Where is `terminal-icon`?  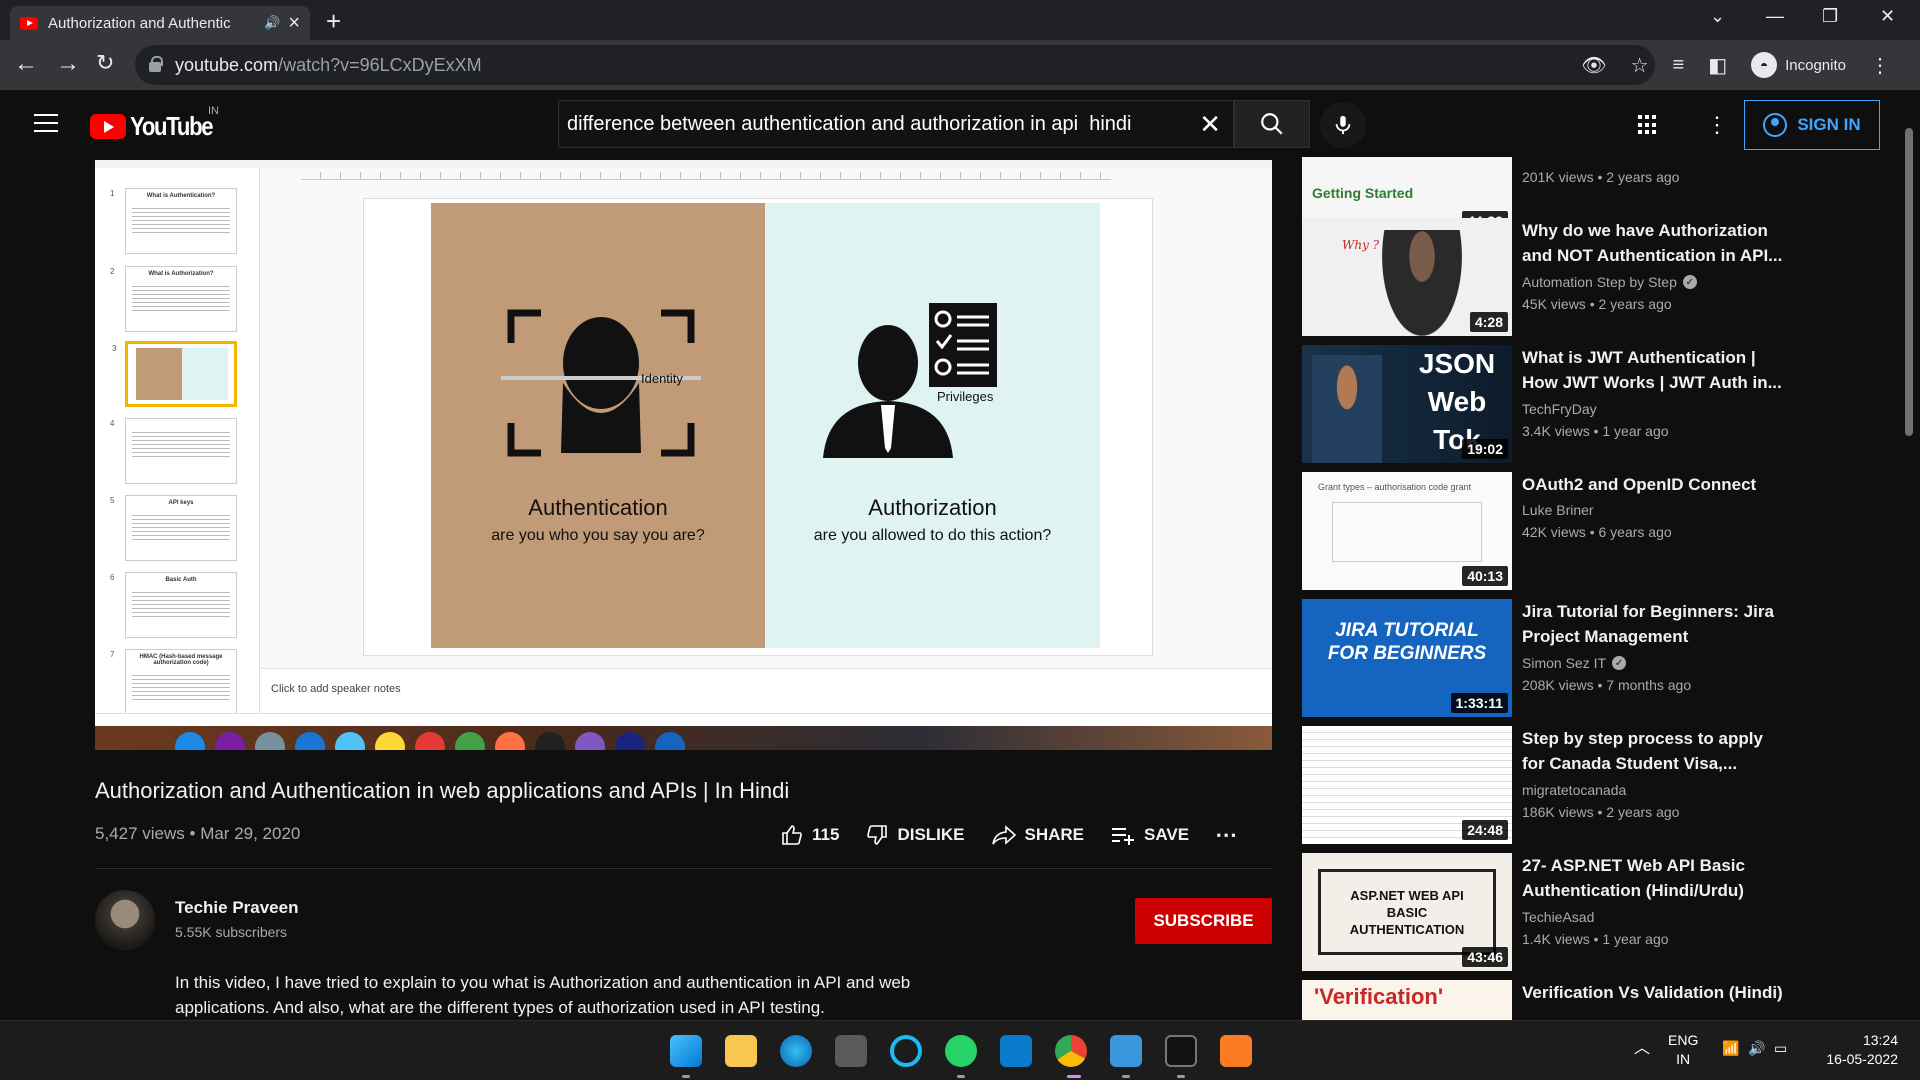 terminal-icon is located at coordinates (1181, 1051).